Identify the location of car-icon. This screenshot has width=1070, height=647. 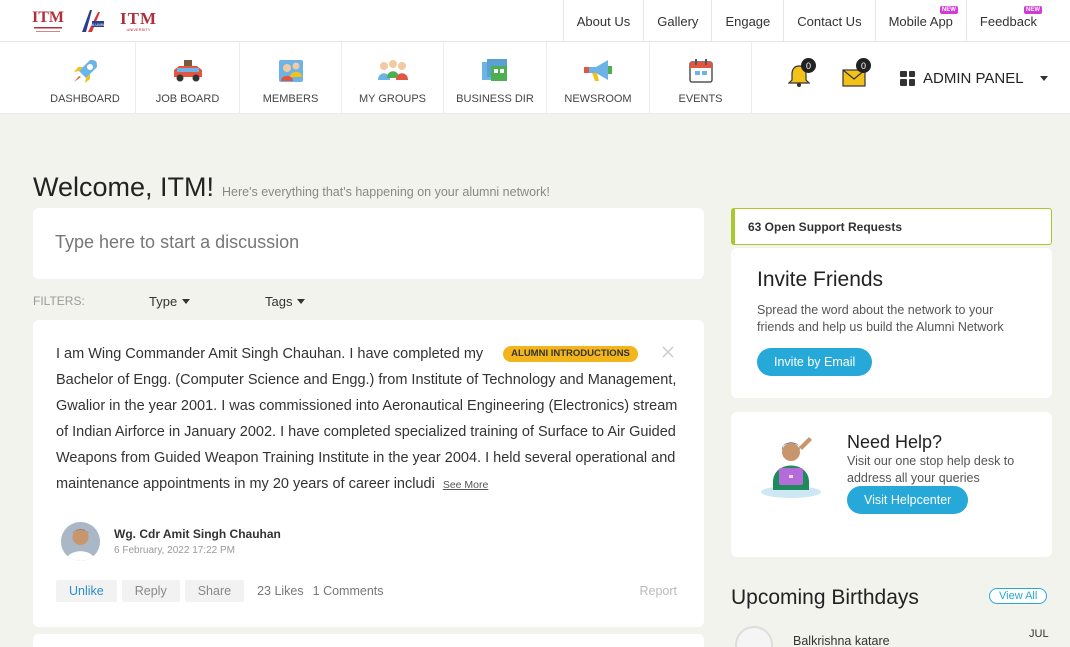
(188, 71).